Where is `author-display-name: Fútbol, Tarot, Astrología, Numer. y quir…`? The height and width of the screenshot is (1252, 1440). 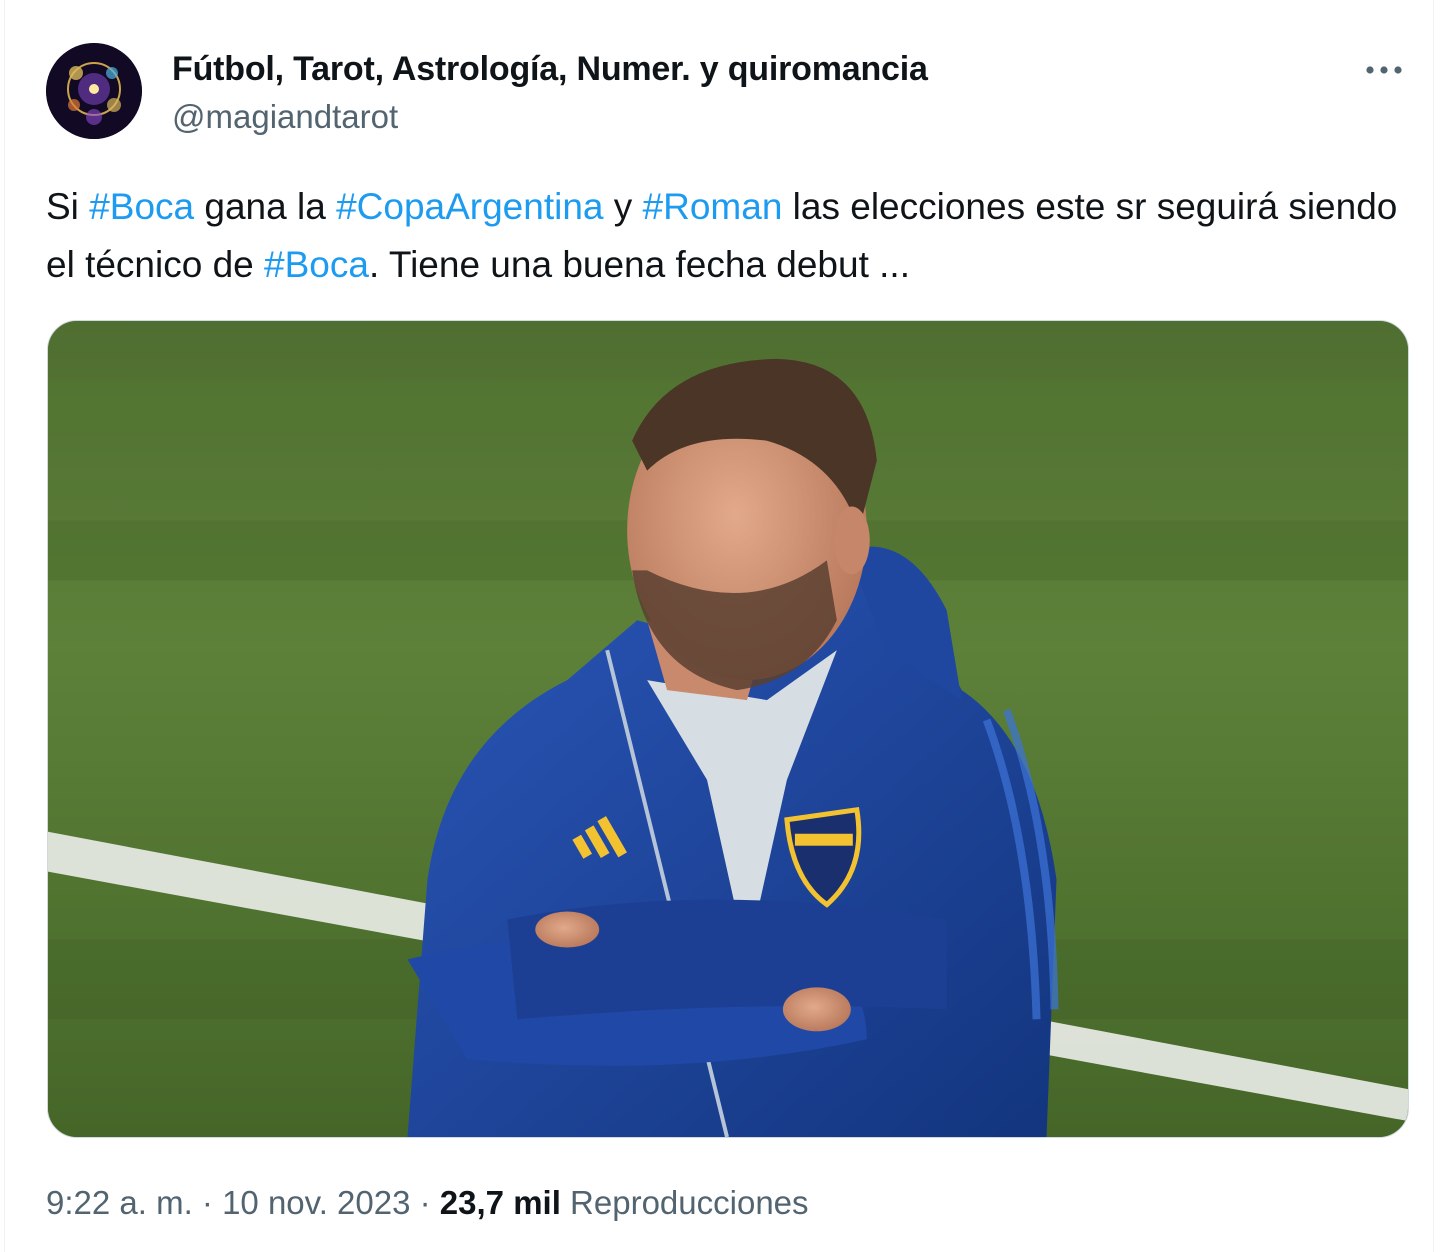 author-display-name: Fútbol, Tarot, Astrología, Numer. y quir… is located at coordinates (550, 69).